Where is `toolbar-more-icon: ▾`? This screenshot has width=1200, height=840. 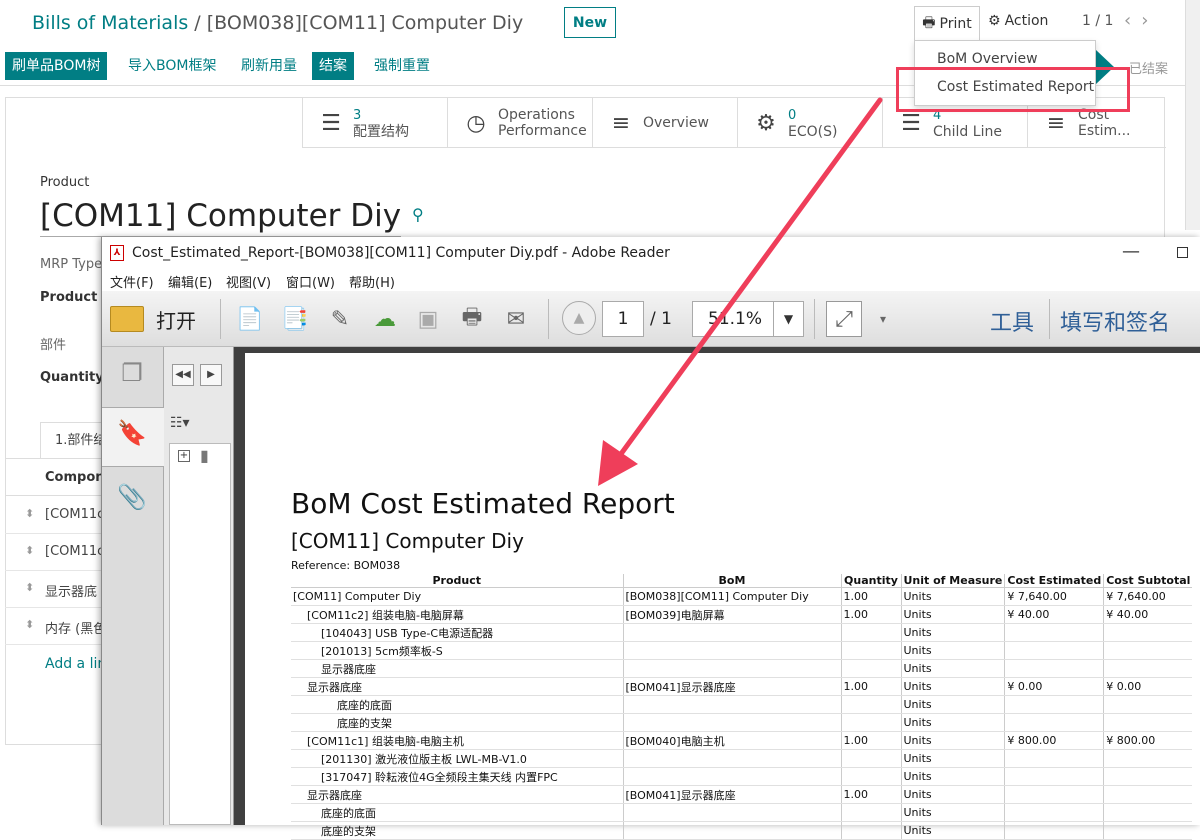
toolbar-more-icon: ▾ is located at coordinates (883, 319).